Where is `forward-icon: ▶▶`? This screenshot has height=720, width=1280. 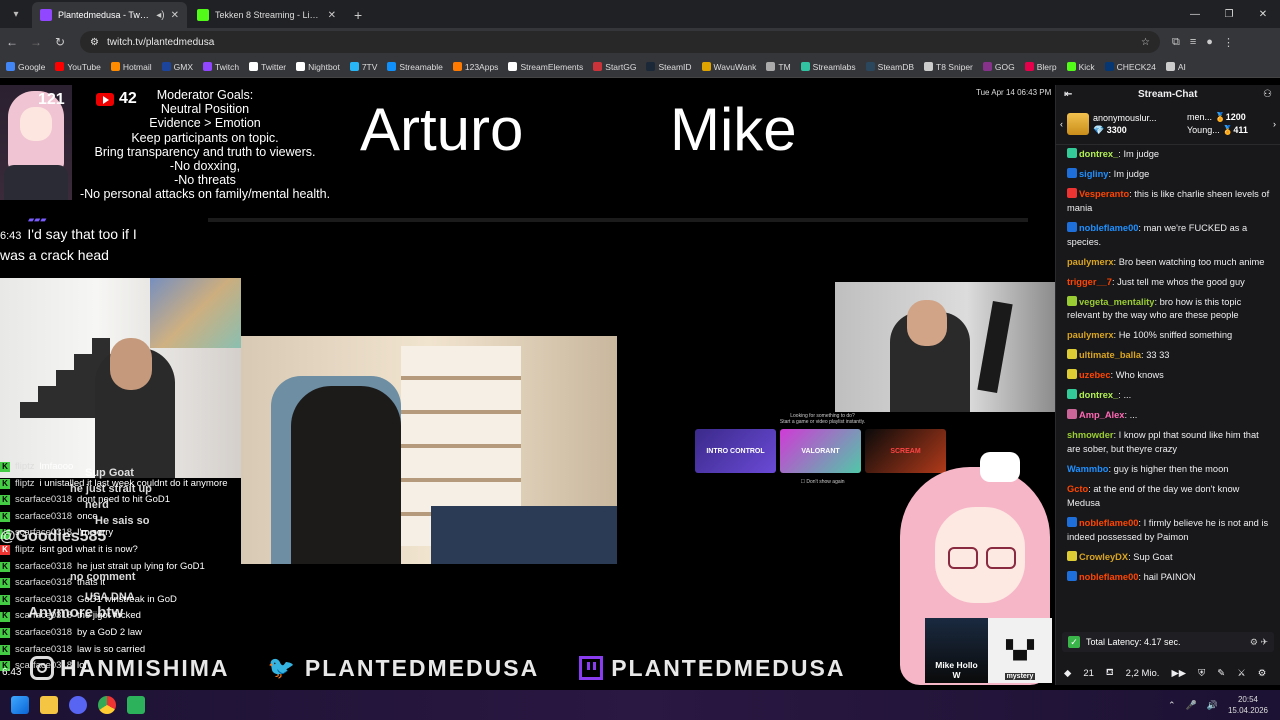
forward-icon: ▶▶ is located at coordinates (1178, 673).